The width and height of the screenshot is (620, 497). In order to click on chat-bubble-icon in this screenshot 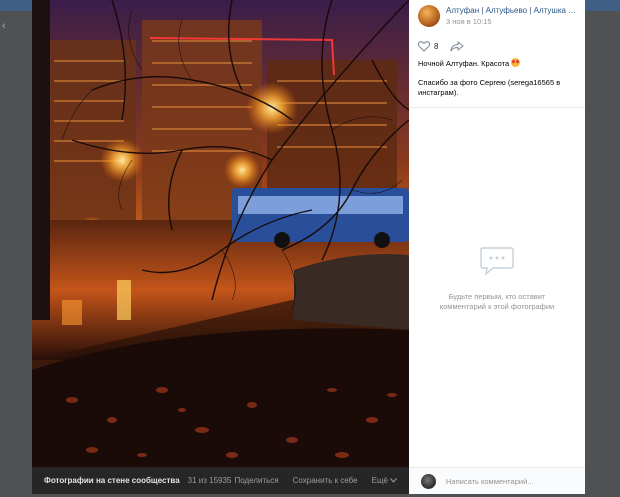, I will do `click(497, 263)`.